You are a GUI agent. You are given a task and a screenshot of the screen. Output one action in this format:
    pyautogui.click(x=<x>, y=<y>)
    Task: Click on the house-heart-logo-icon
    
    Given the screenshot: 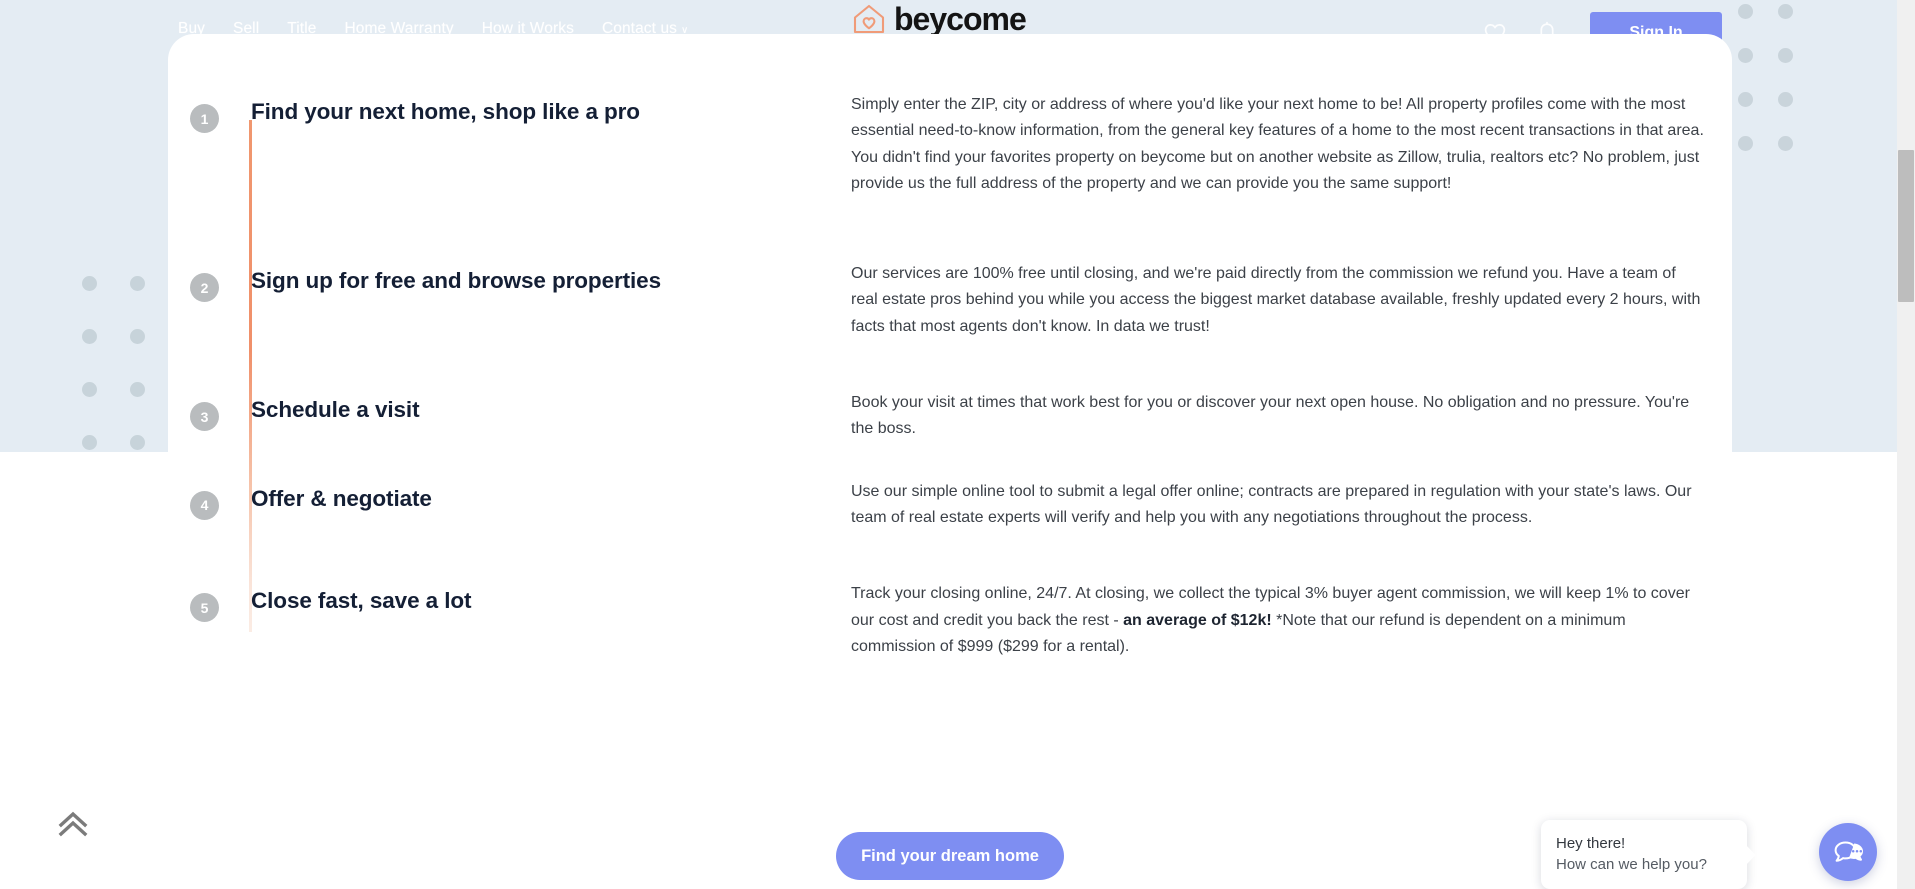 What is the action you would take?
    pyautogui.click(x=869, y=19)
    